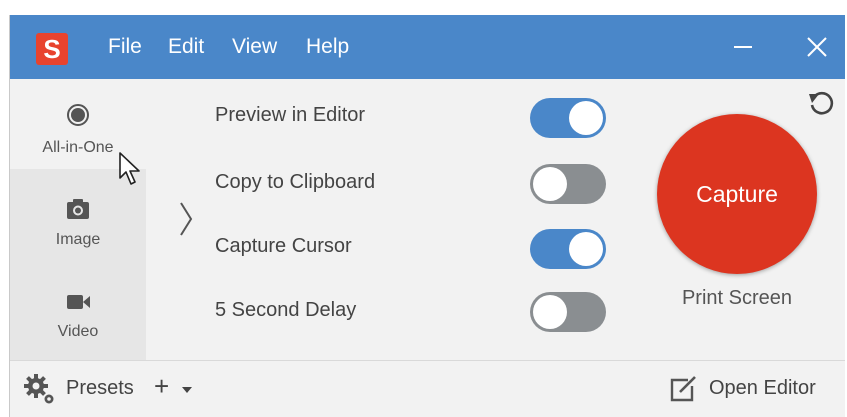 The image size is (847, 417). What do you see at coordinates (78, 302) in the screenshot?
I see `video-camera-icon` at bounding box center [78, 302].